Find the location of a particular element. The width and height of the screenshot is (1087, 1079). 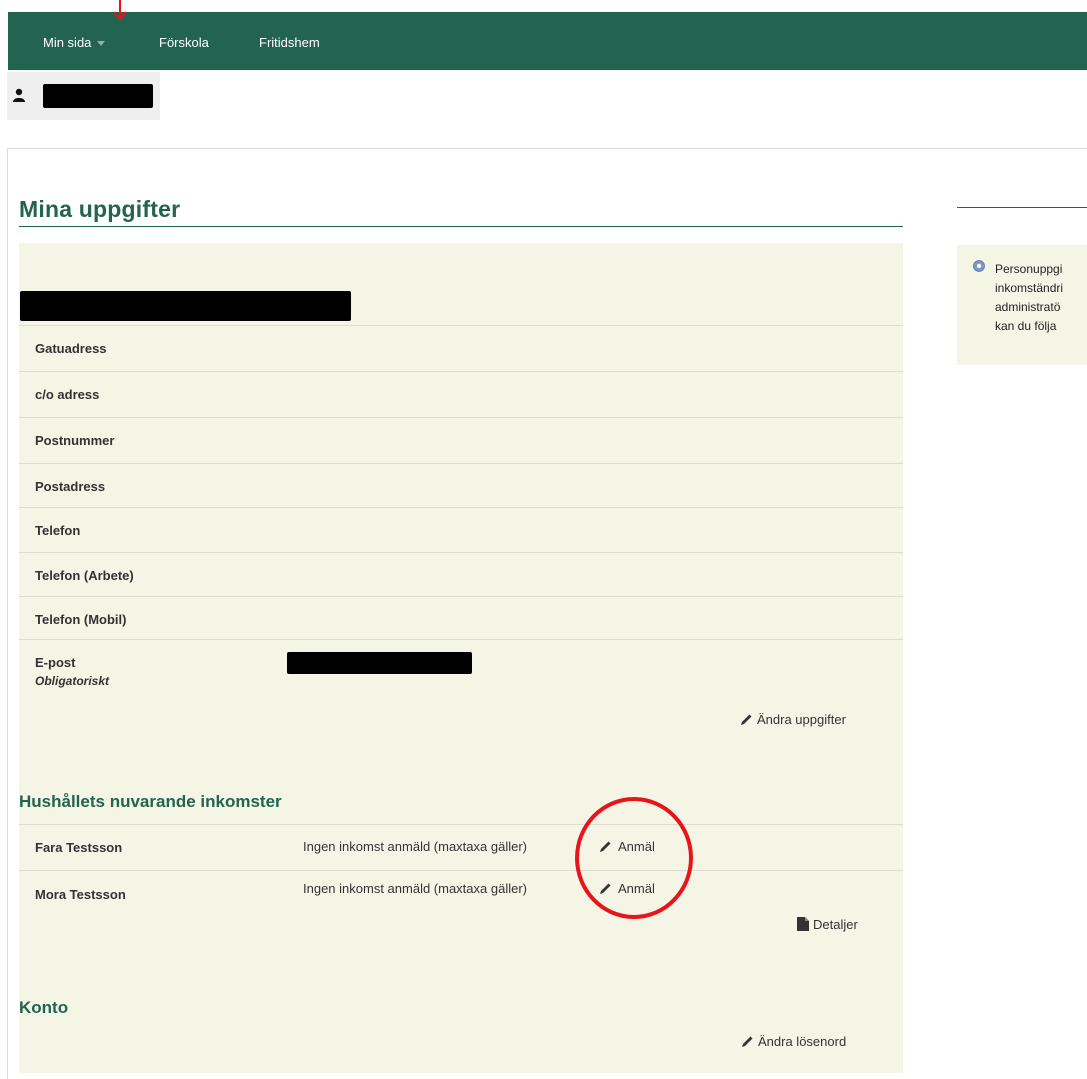

edit-details-label: Ändra uppgifter is located at coordinates (801, 719).